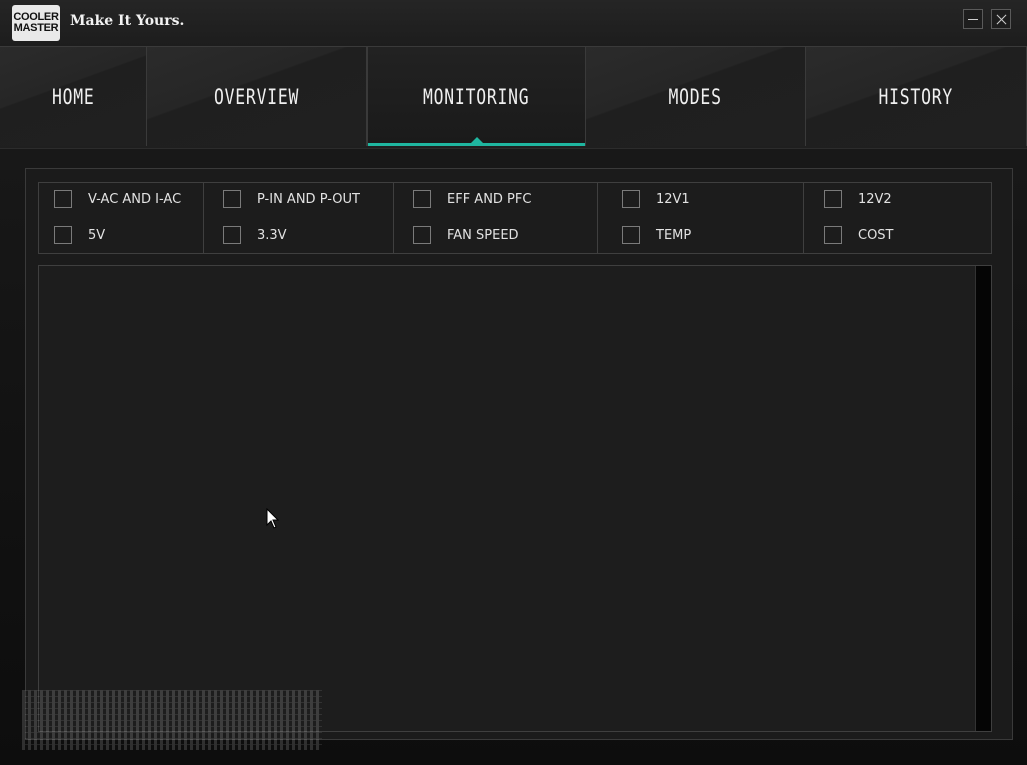  What do you see at coordinates (483, 235) in the screenshot?
I see `option-label: FAN SPEED` at bounding box center [483, 235].